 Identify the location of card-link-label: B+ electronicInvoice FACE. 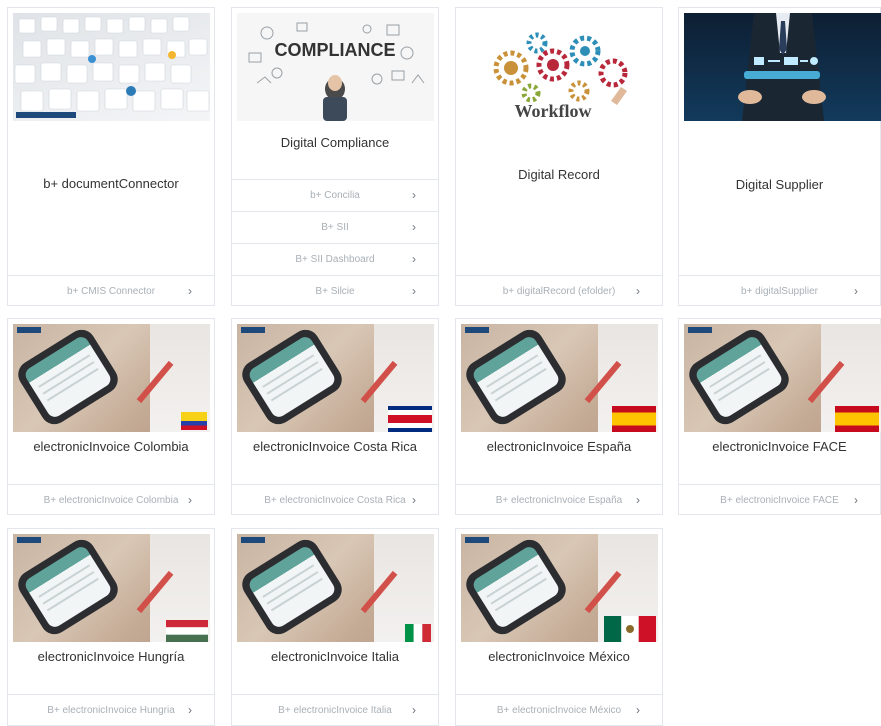
(779, 500).